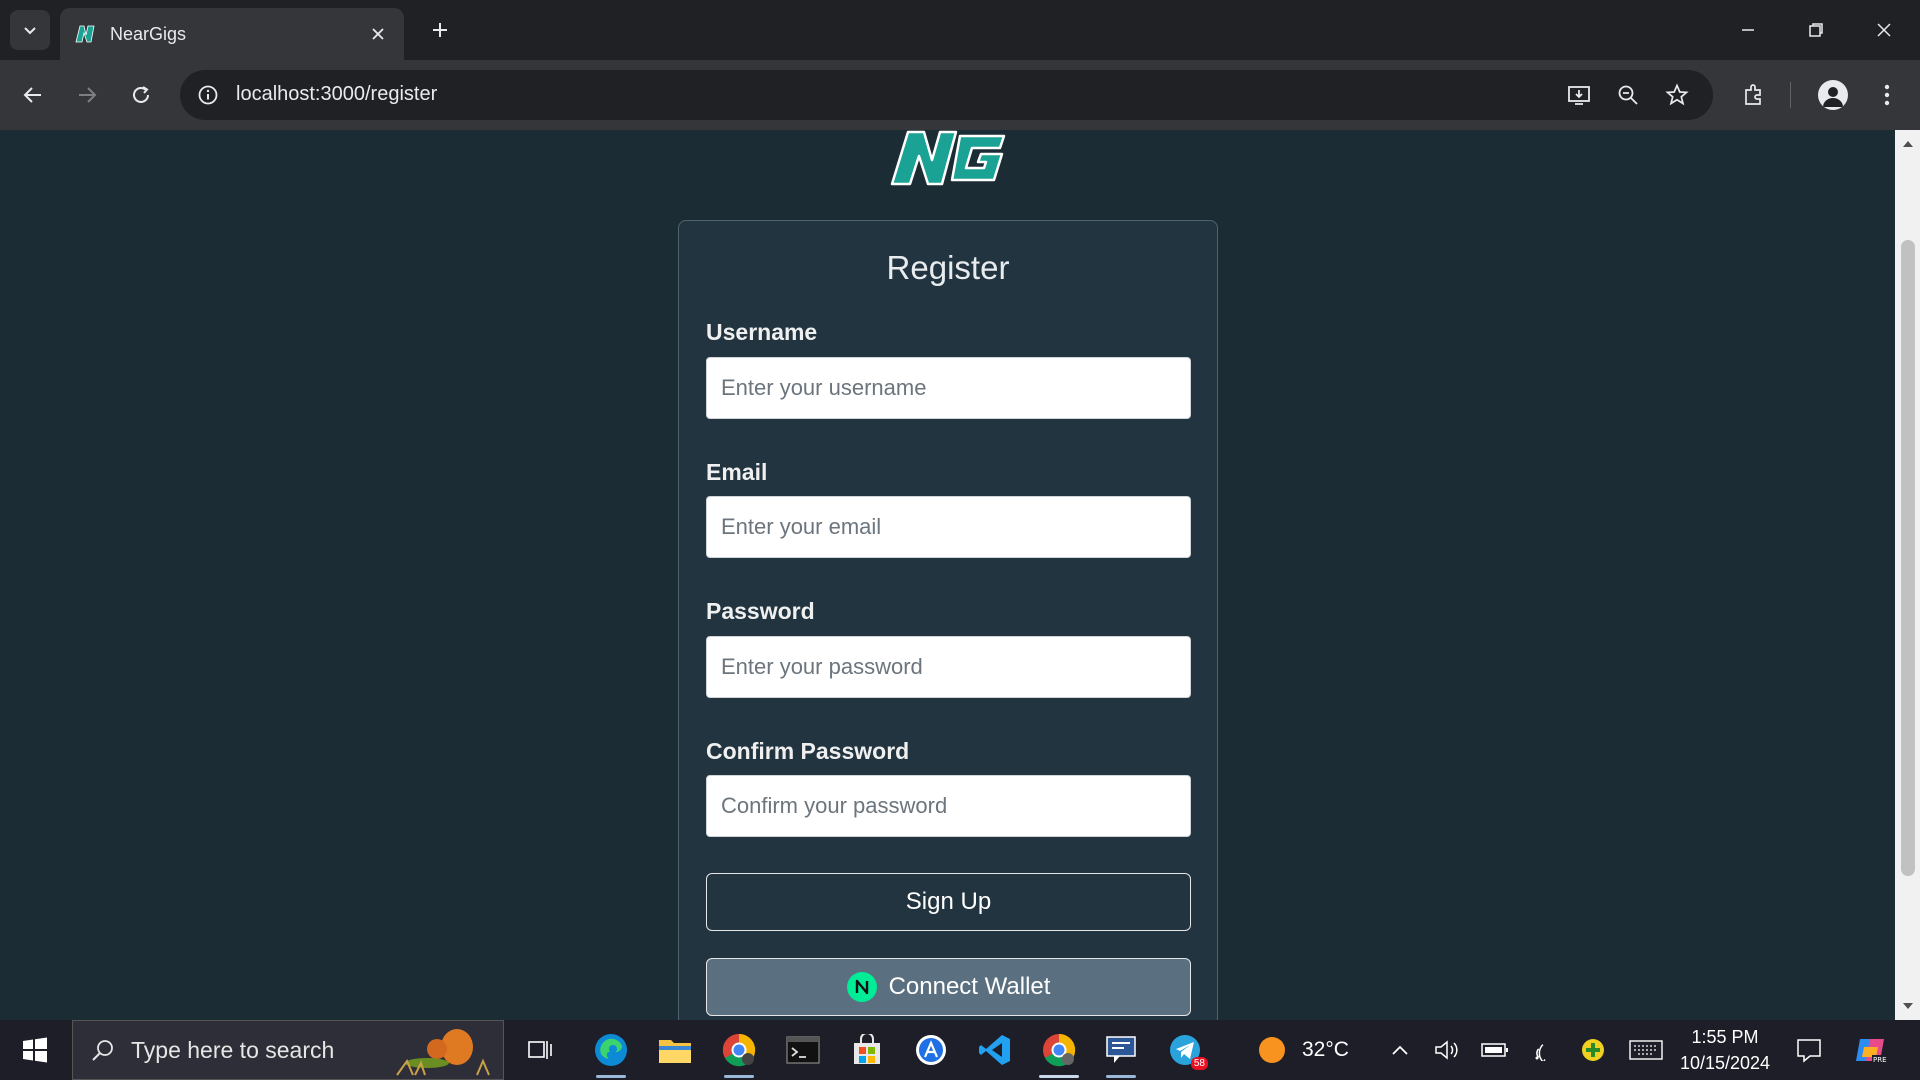 The height and width of the screenshot is (1080, 1920). Describe the element at coordinates (85, 34) in the screenshot. I see `neargigs-favicon-icon` at that location.